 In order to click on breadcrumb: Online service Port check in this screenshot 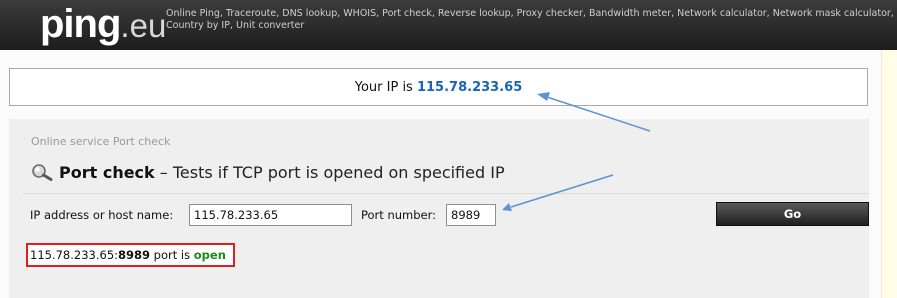, I will do `click(101, 141)`.